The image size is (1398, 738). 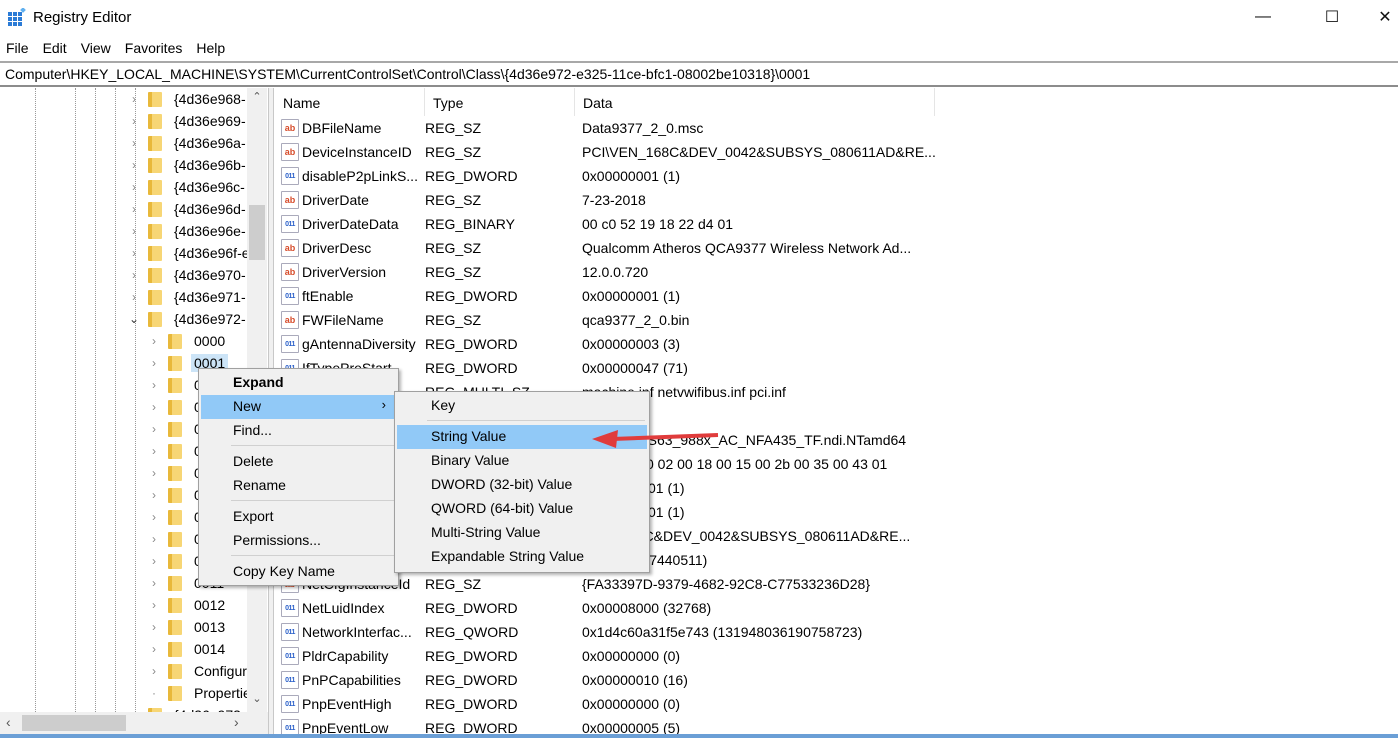 I want to click on tree-item: › {4d36e96a-, so click(x=187, y=143).